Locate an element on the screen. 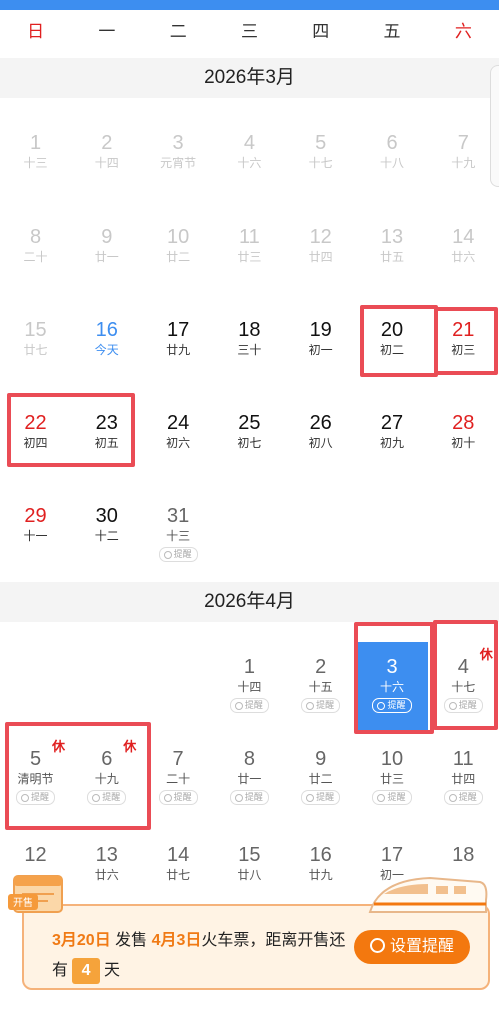  lunar-date: 初九 is located at coordinates (391, 443).